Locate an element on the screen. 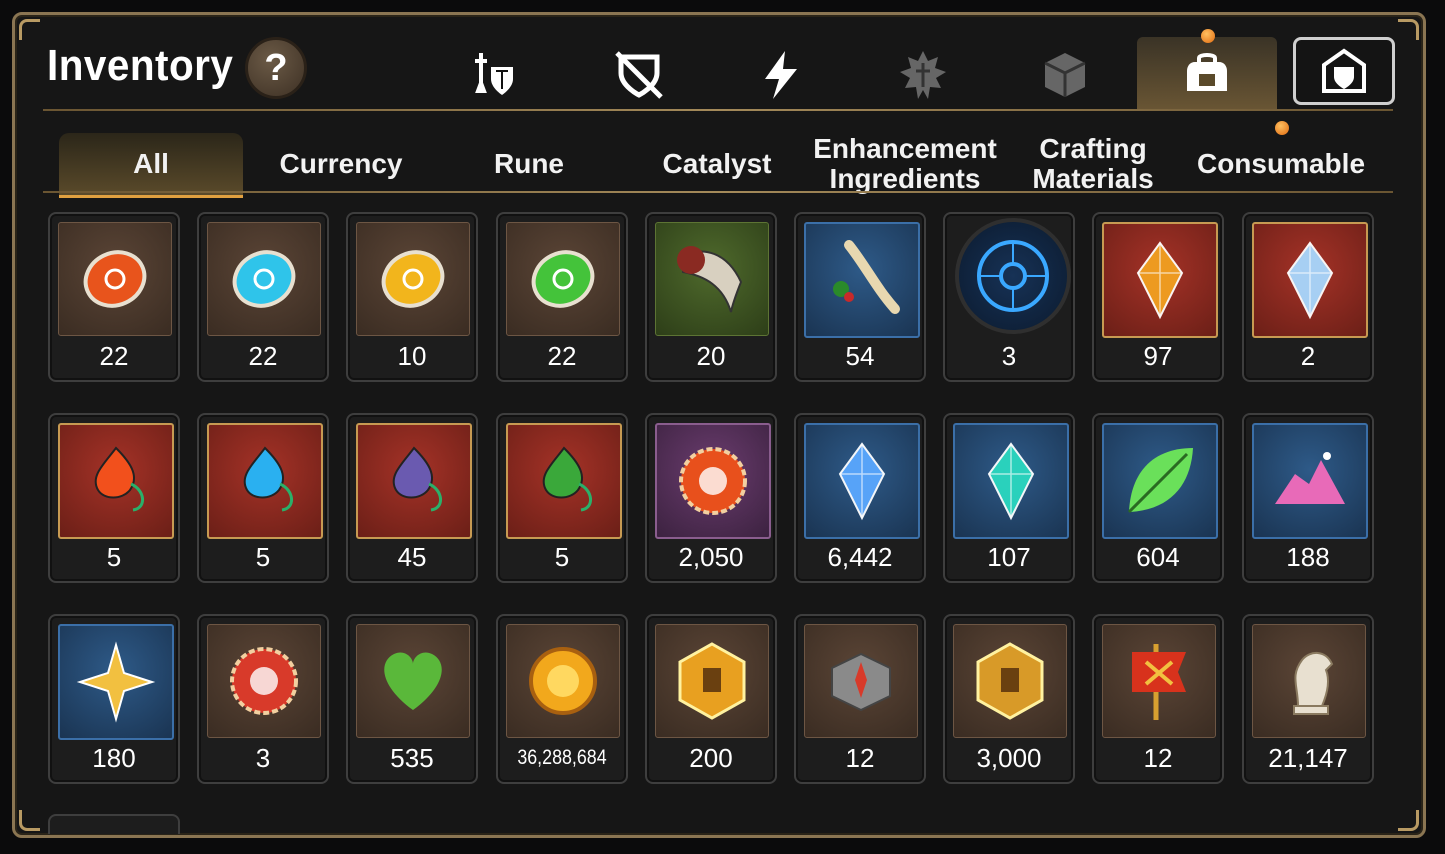 This screenshot has height=854, width=1445. gold-coin-icon is located at coordinates (563, 681).